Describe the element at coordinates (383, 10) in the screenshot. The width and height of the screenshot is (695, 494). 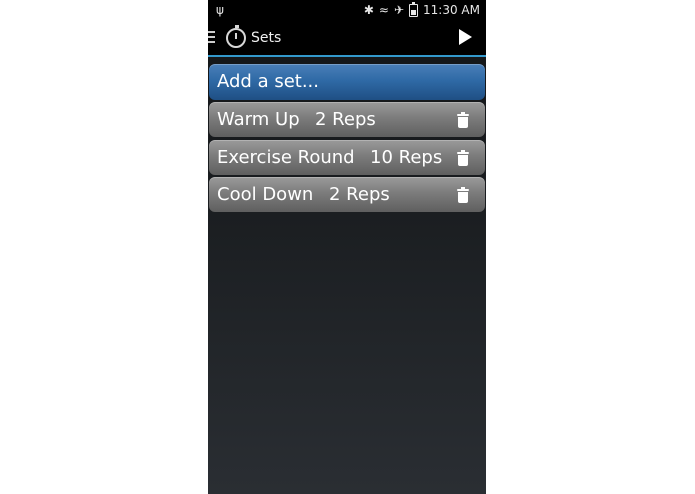
I see `wifi-icon: ≈` at that location.